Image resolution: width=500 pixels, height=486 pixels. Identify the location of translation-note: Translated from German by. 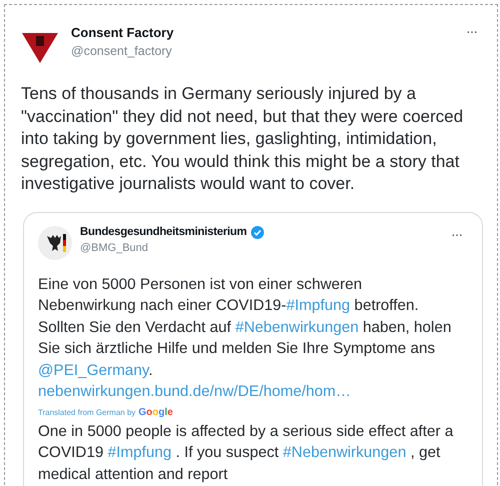
(87, 412).